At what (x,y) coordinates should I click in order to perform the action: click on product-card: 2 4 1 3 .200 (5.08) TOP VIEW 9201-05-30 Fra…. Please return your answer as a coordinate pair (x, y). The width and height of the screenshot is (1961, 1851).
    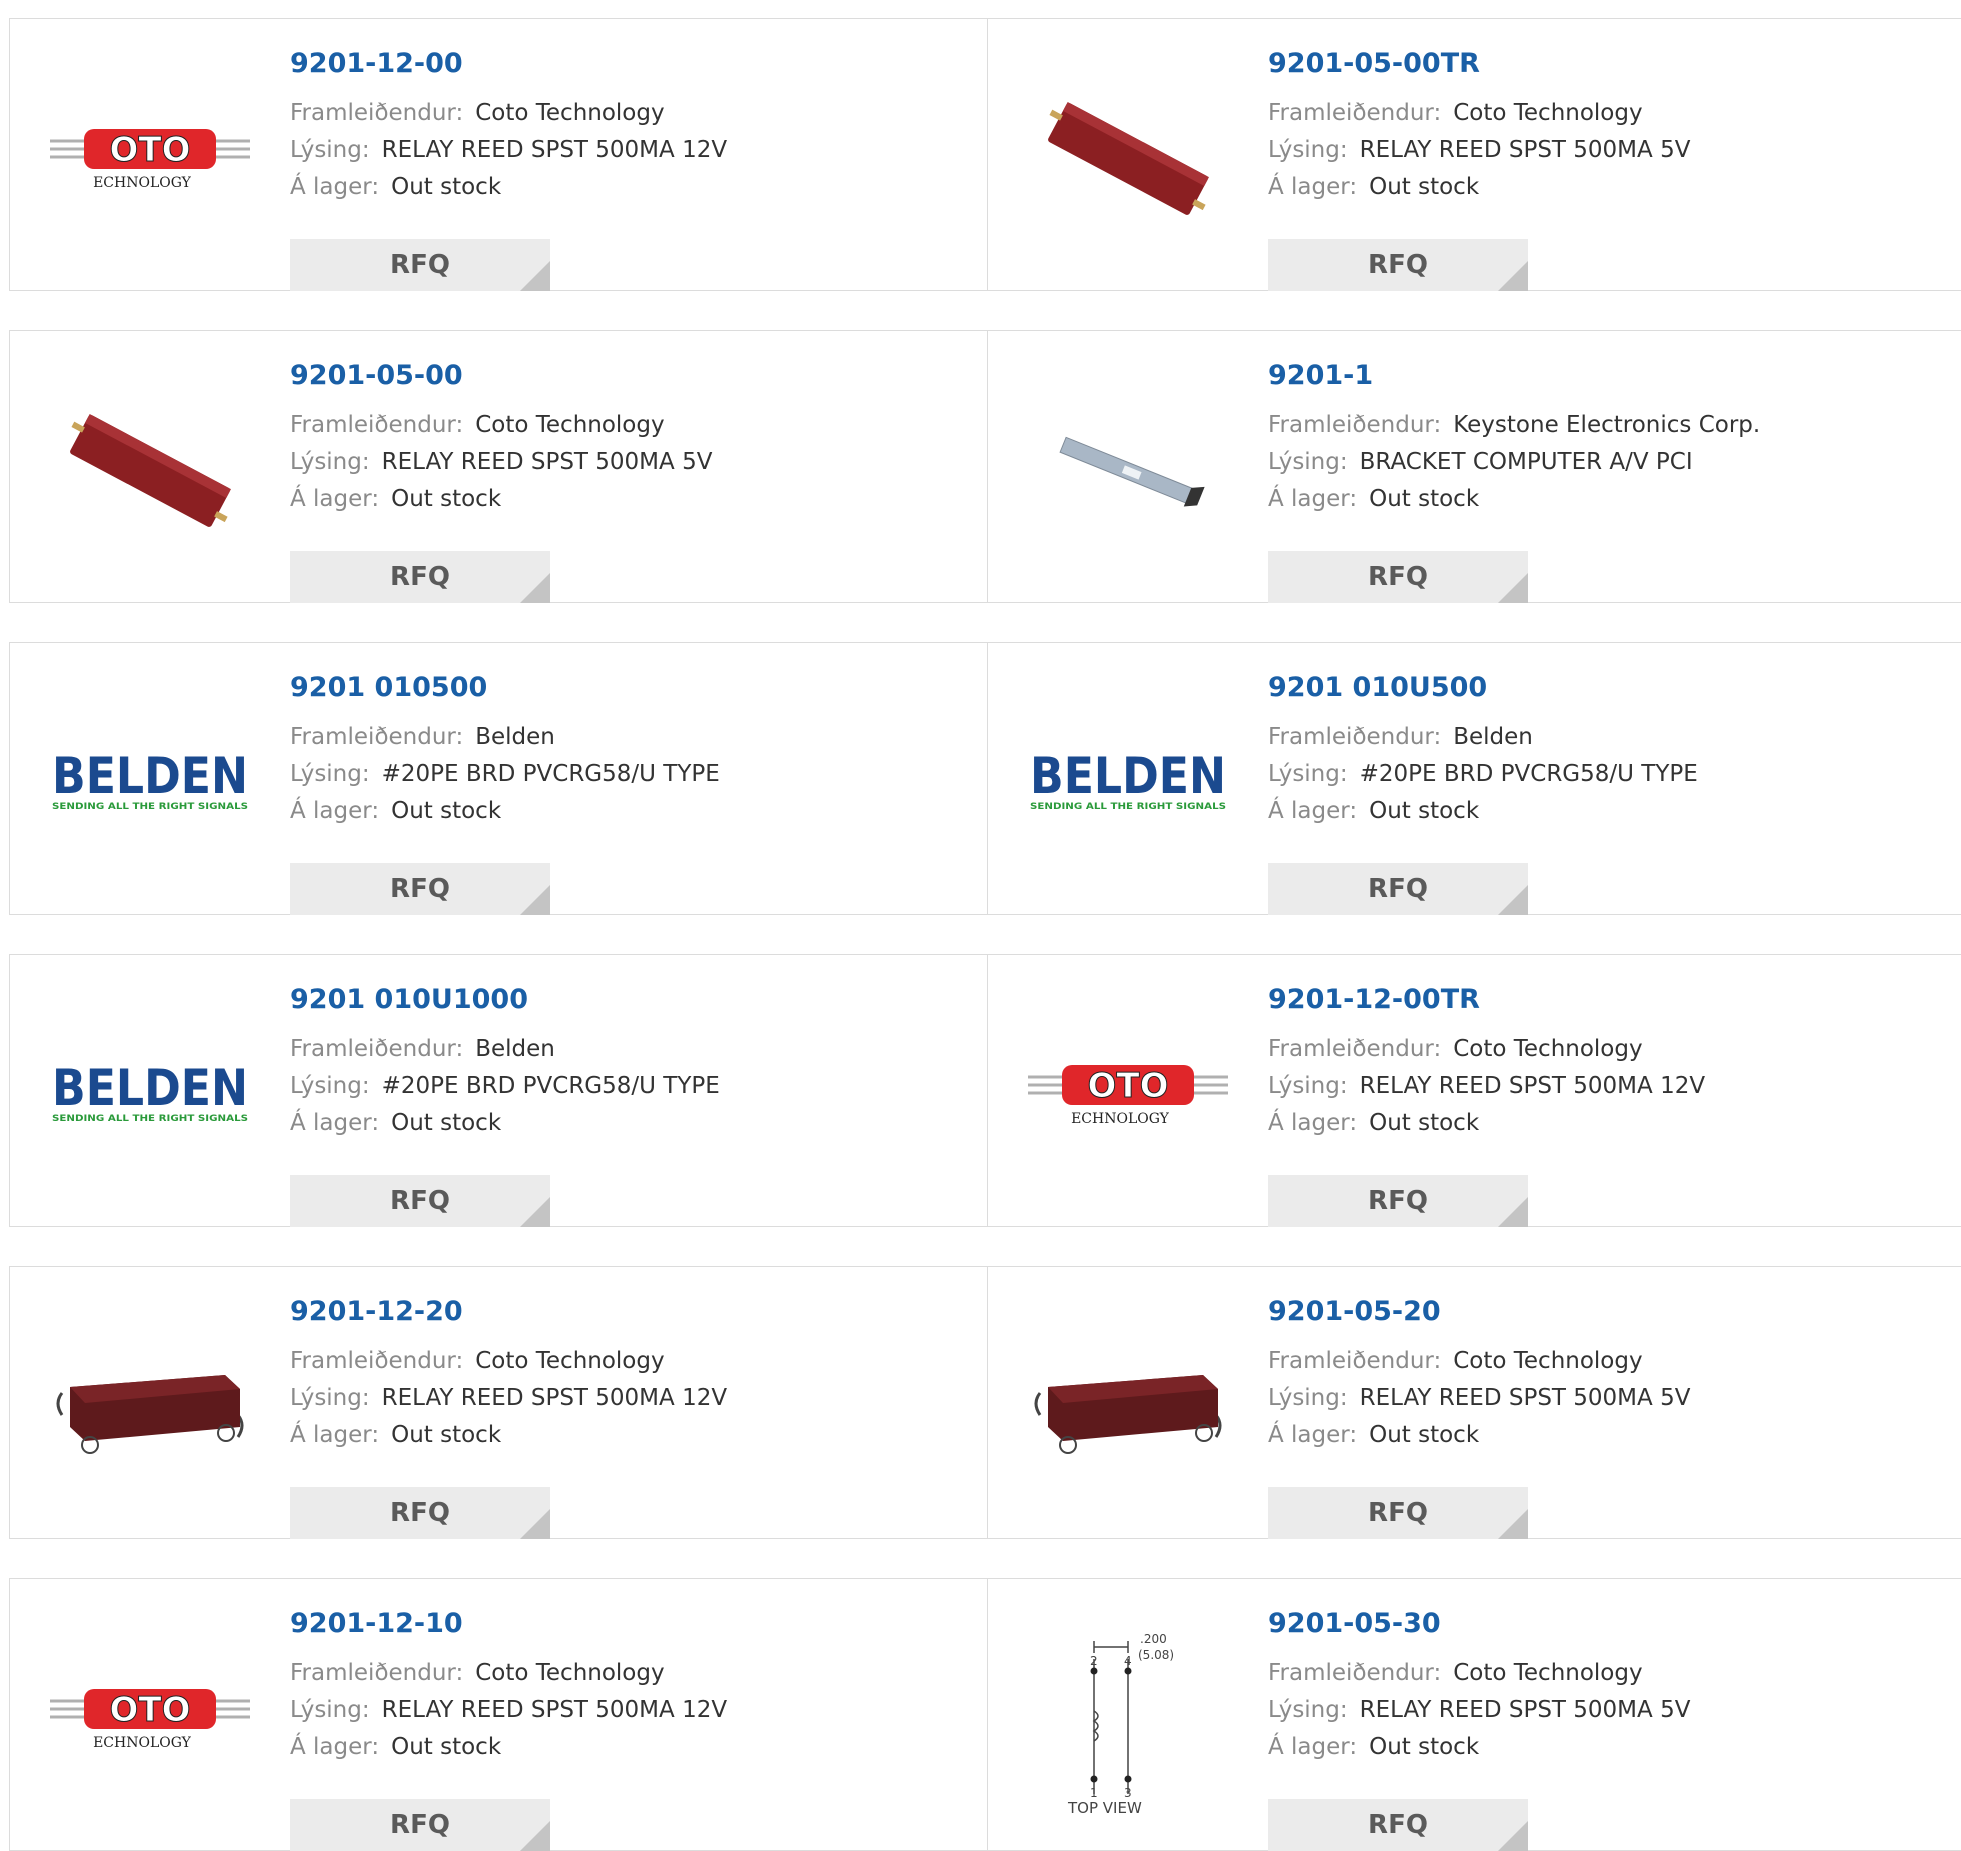
    Looking at the image, I should click on (1474, 1714).